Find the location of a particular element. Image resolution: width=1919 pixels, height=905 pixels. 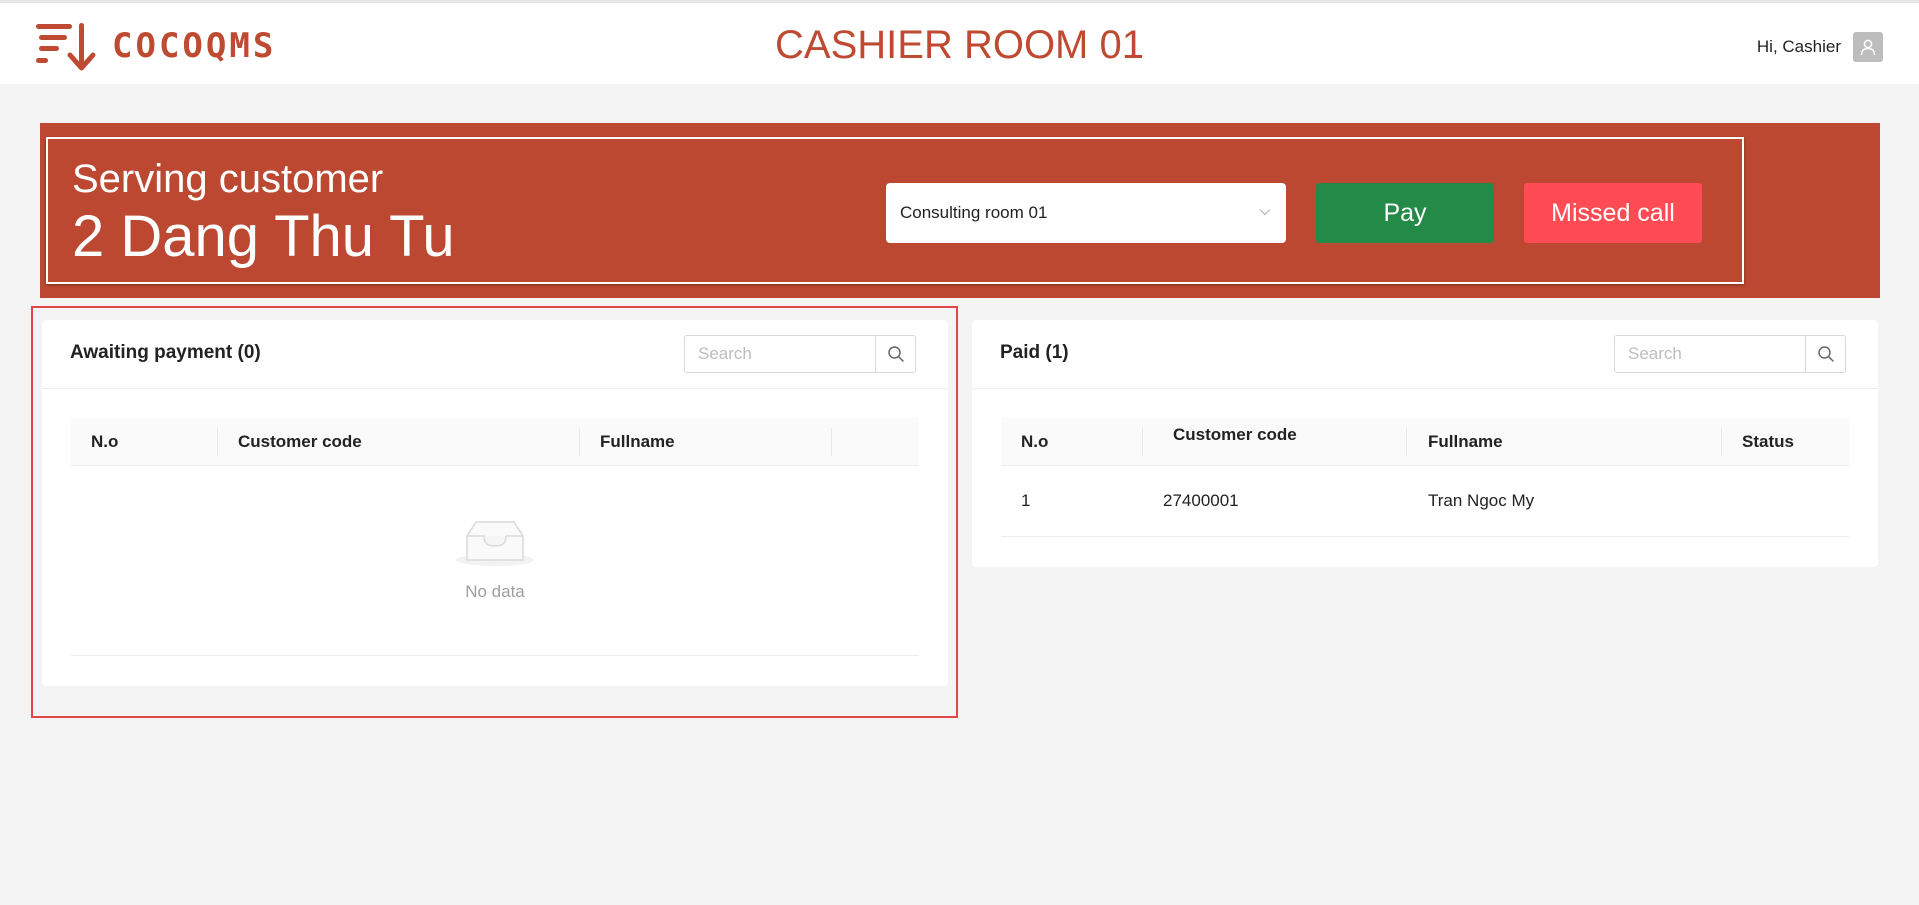

serving-customer-name: 2 Dang Thu Tu is located at coordinates (263, 236).